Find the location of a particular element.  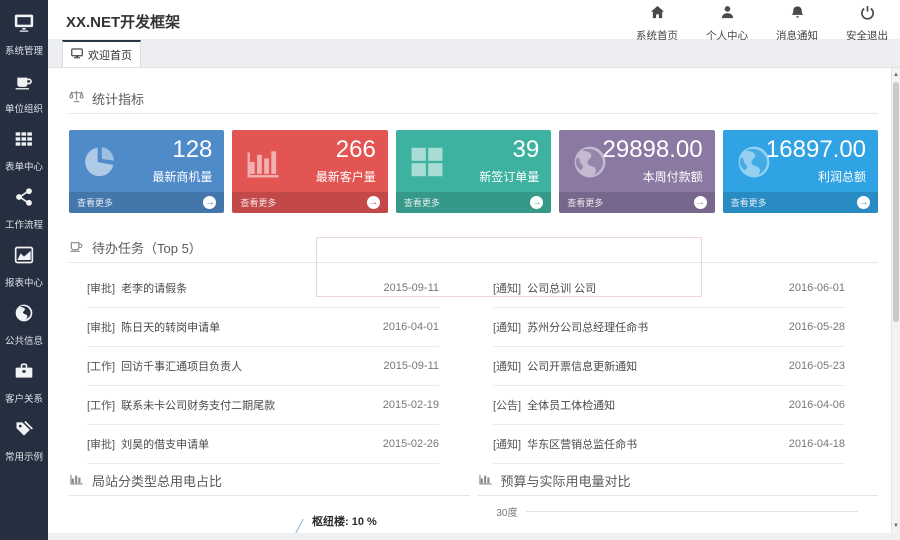

notice-item: [通知] 华东区营销总监任命书 2016-04-18 is located at coordinates (669, 444).